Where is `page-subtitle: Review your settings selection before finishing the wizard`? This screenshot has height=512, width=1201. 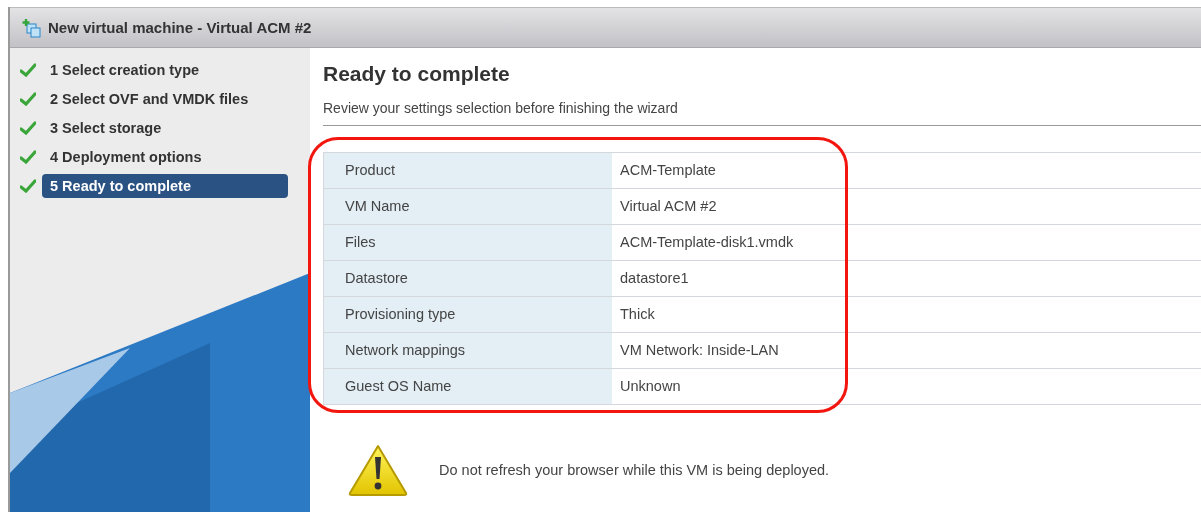 page-subtitle: Review your settings selection before finishing the wizard is located at coordinates (762, 113).